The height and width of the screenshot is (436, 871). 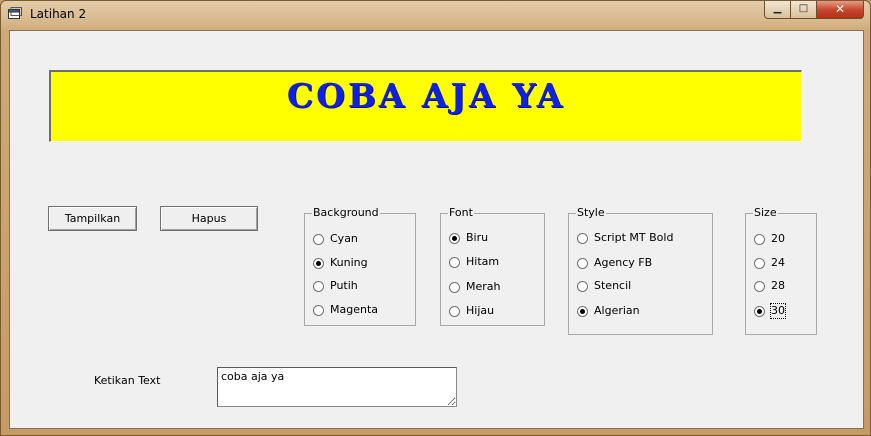 What do you see at coordinates (623, 262) in the screenshot?
I see `radio-label: Agency FB` at bounding box center [623, 262].